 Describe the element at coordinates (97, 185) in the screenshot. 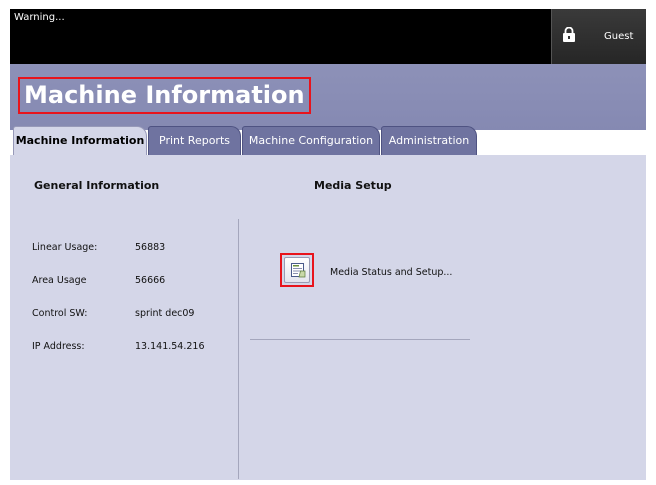

I see `general-information-heading: General Information` at that location.